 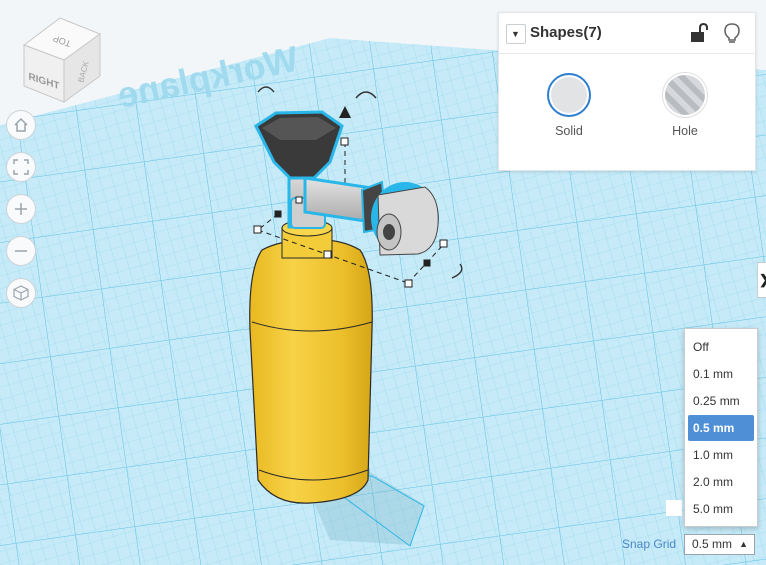 I want to click on snap-option-2-0: 2.0 mm, so click(x=721, y=482).